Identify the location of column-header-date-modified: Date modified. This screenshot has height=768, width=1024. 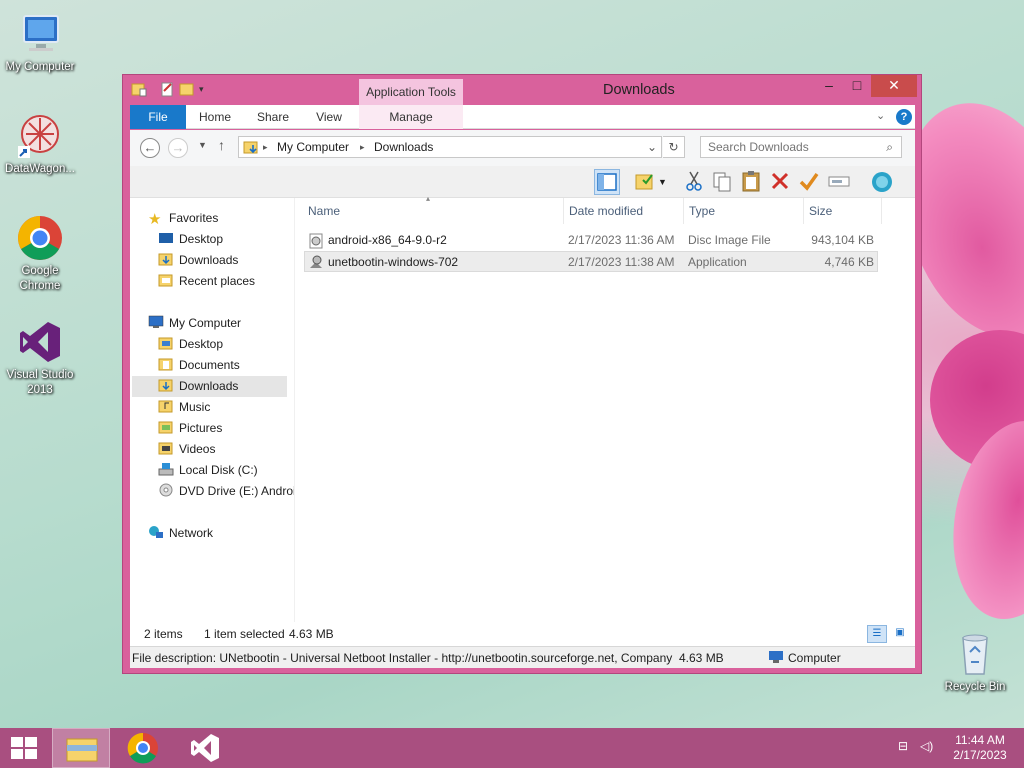
(624, 211).